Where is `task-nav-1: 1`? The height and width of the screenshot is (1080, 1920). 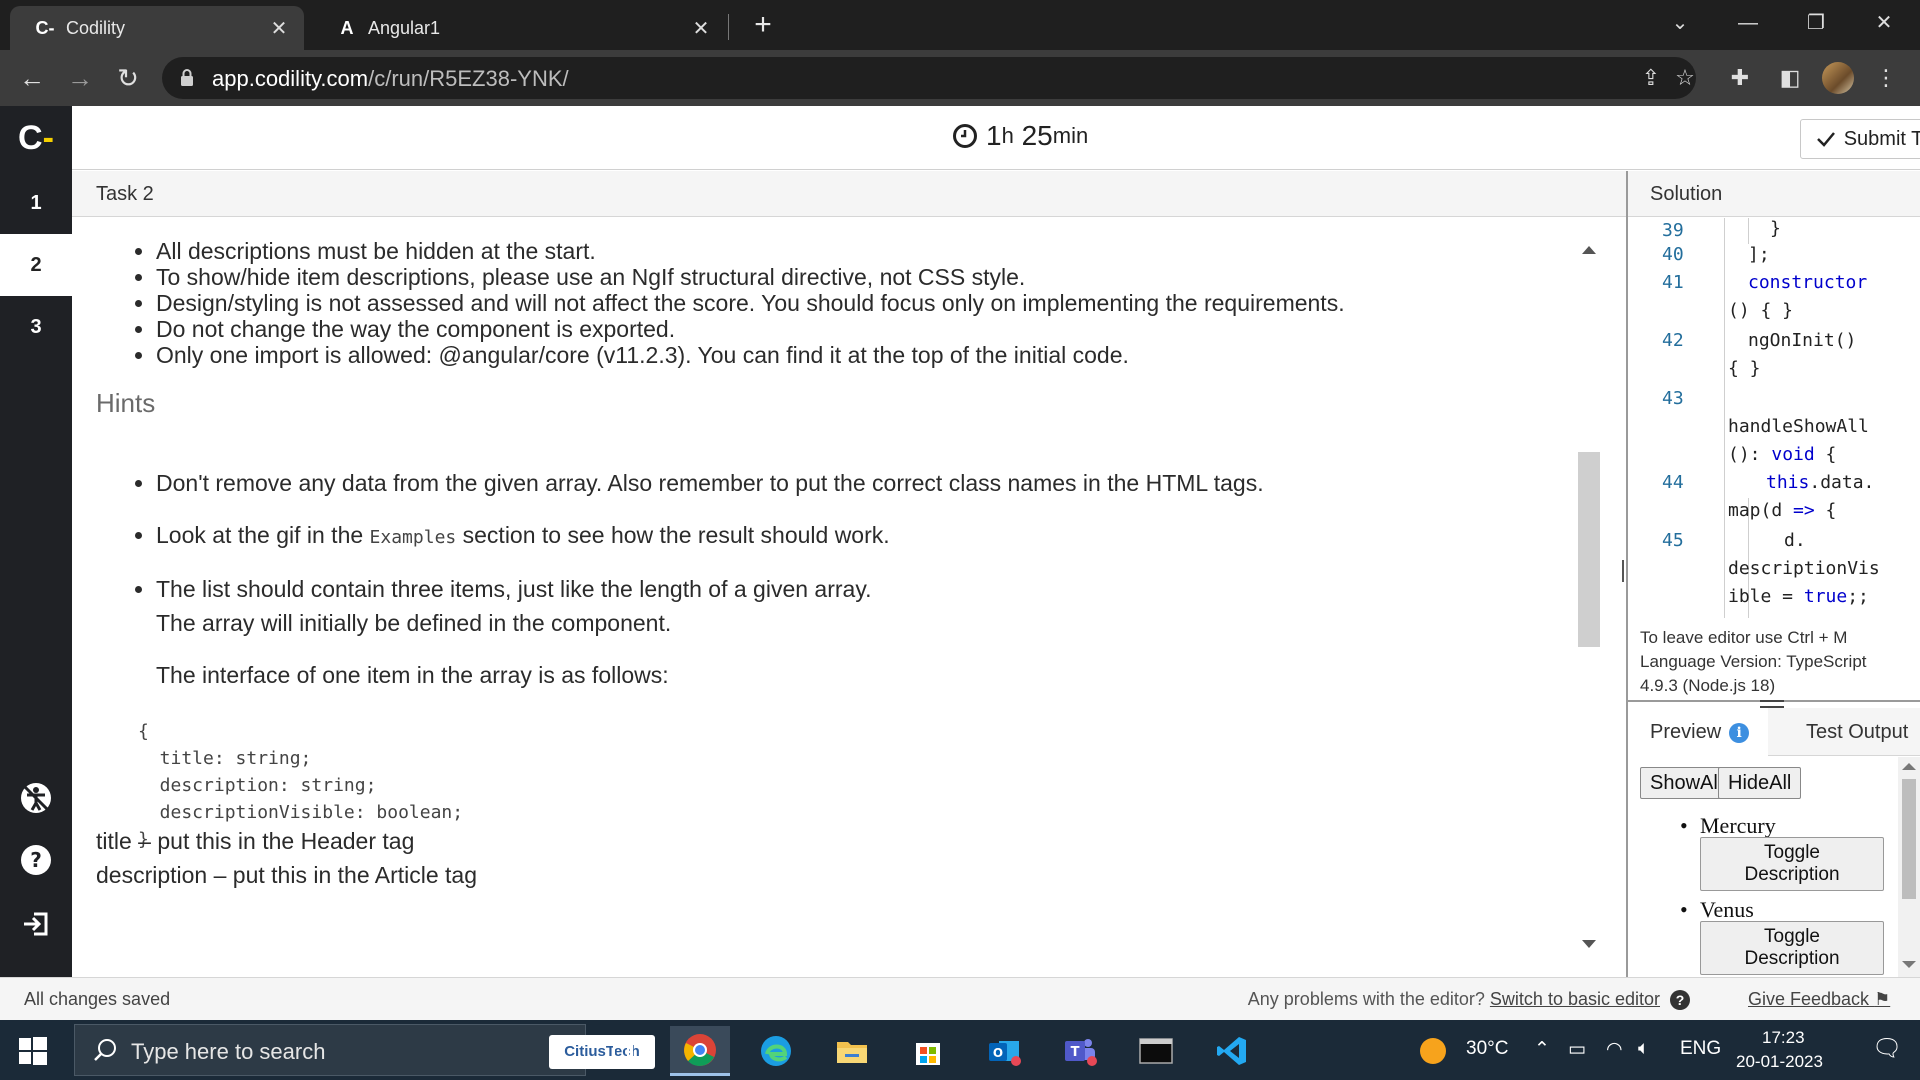
task-nav-1: 1 is located at coordinates (36, 203).